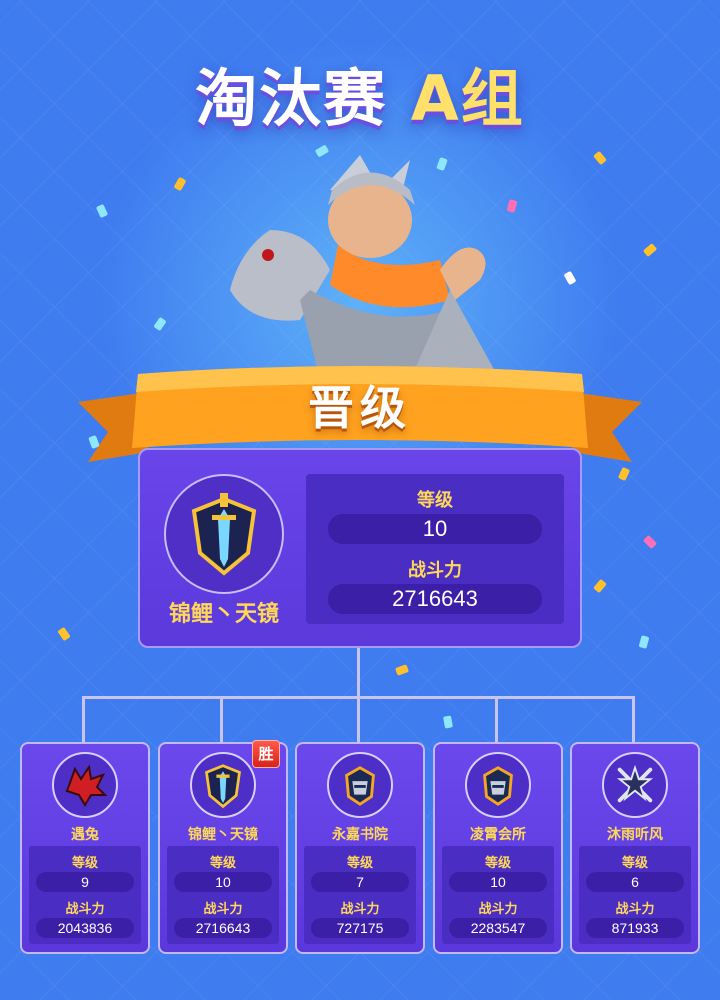  Describe the element at coordinates (498, 928) in the screenshot. I see `power-value: 2283547` at that location.